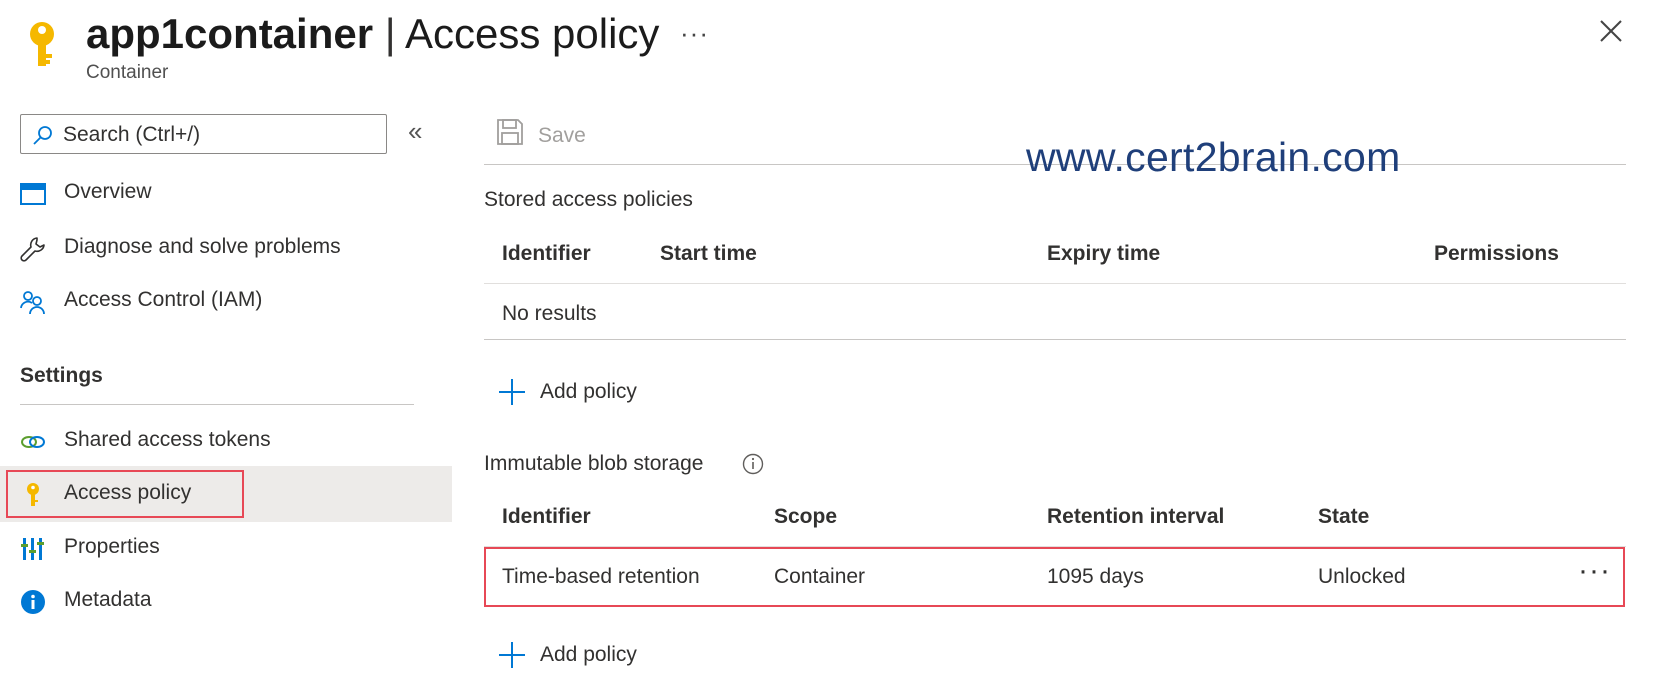 The height and width of the screenshot is (699, 1653). Describe the element at coordinates (1344, 516) in the screenshot. I see `column-header-state: State` at that location.